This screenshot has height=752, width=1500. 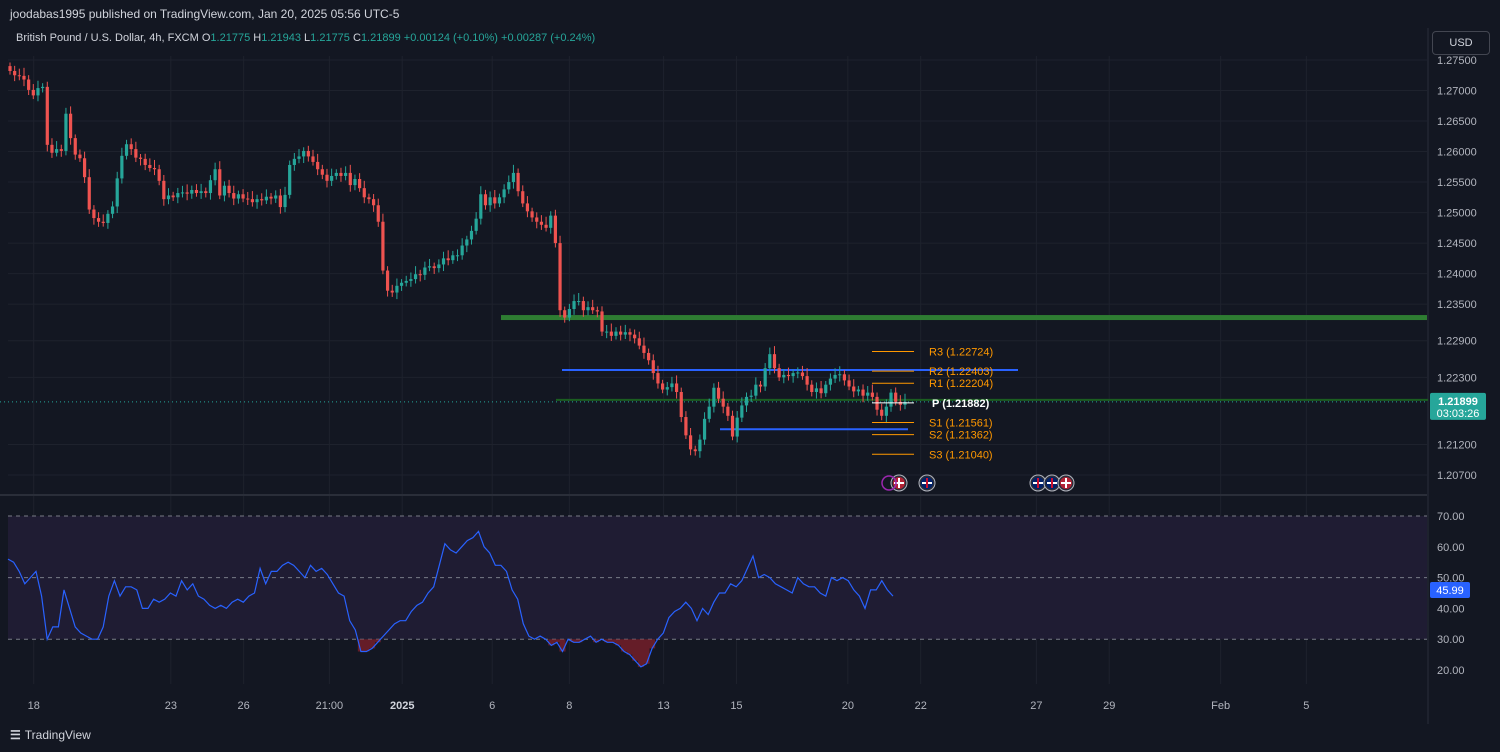 I want to click on time-axis-tick: 20, so click(x=848, y=706).